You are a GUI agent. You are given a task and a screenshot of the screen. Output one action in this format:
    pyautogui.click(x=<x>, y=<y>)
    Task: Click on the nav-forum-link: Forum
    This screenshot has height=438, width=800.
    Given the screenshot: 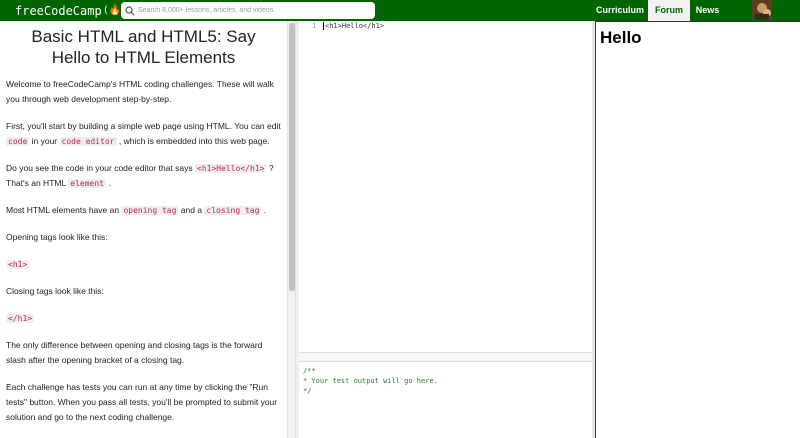 What is the action you would take?
    pyautogui.click(x=669, y=10)
    